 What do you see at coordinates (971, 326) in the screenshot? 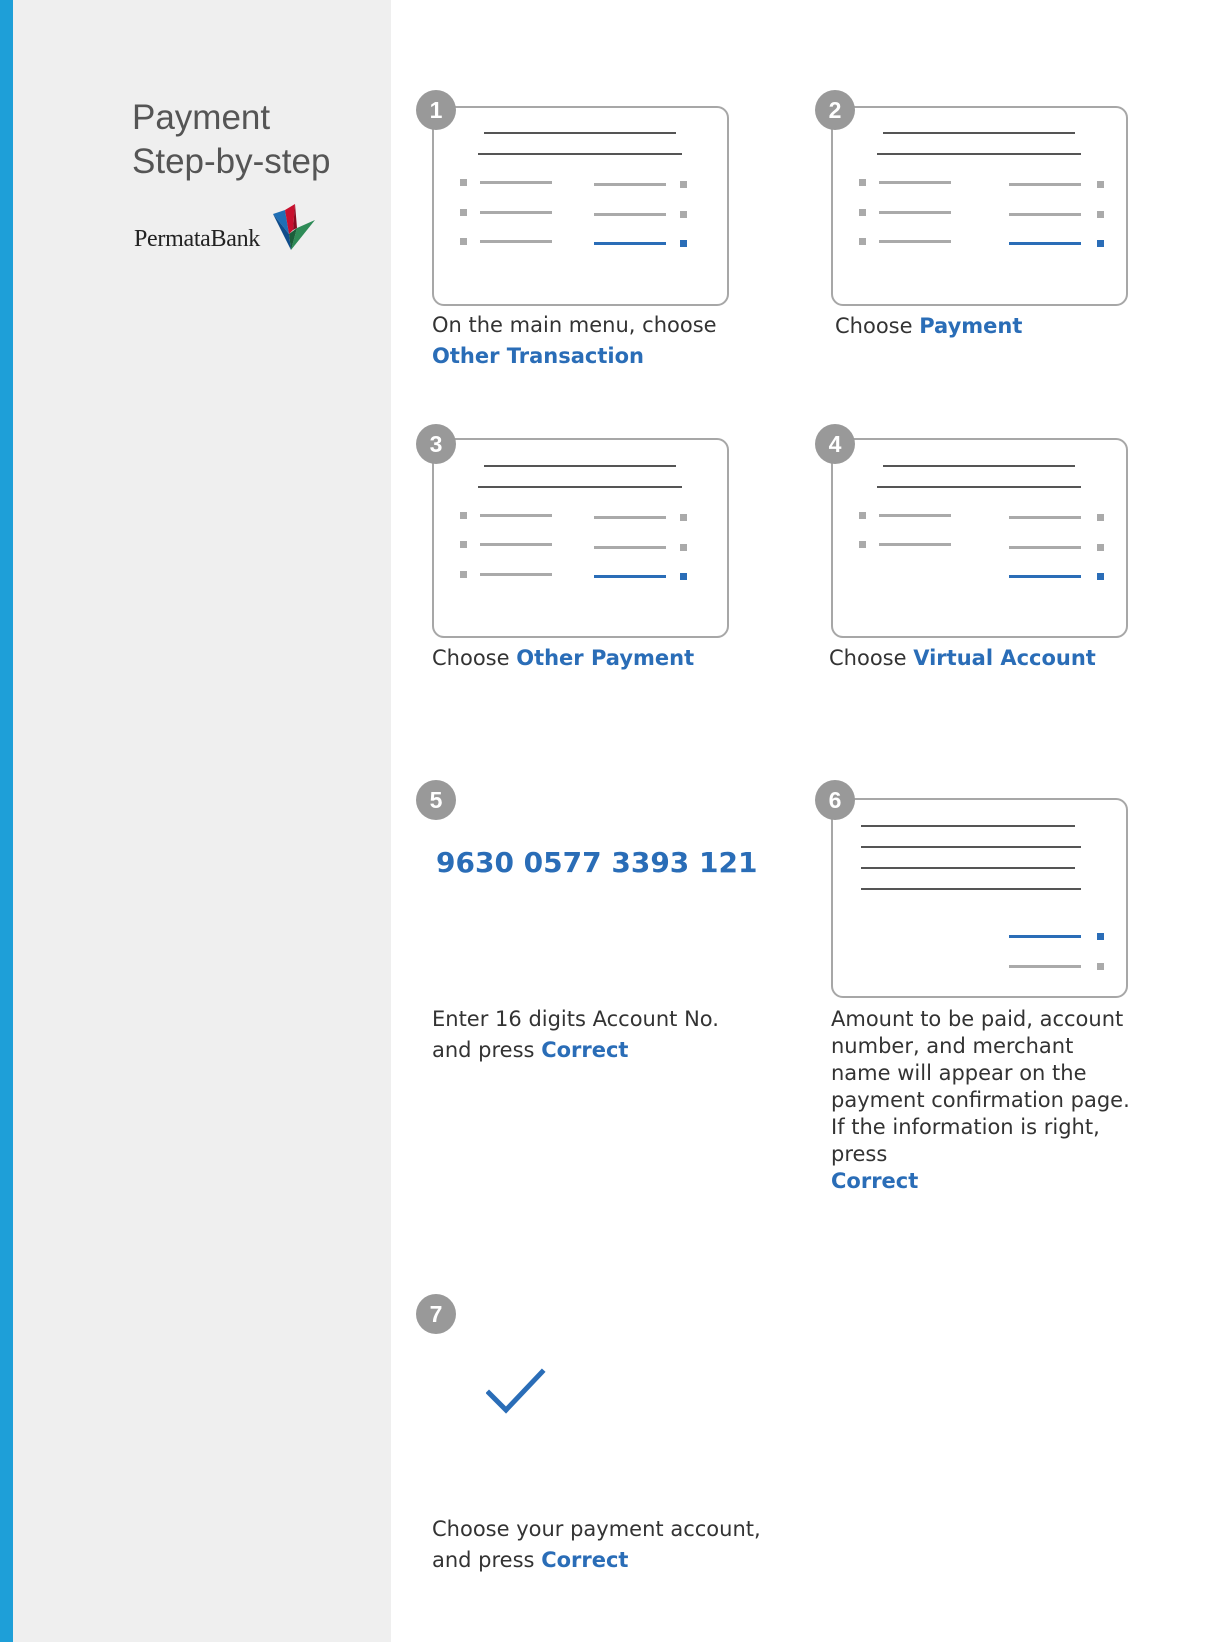
I see `payment-label: Payment` at bounding box center [971, 326].